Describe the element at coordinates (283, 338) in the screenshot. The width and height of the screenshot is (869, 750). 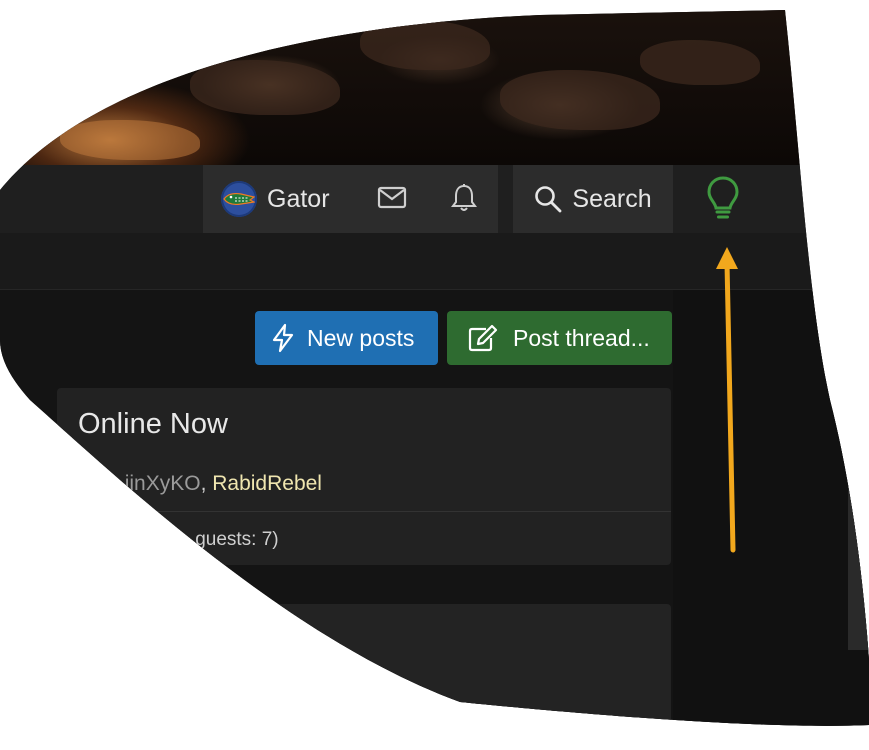
I see `lightning-icon` at that location.